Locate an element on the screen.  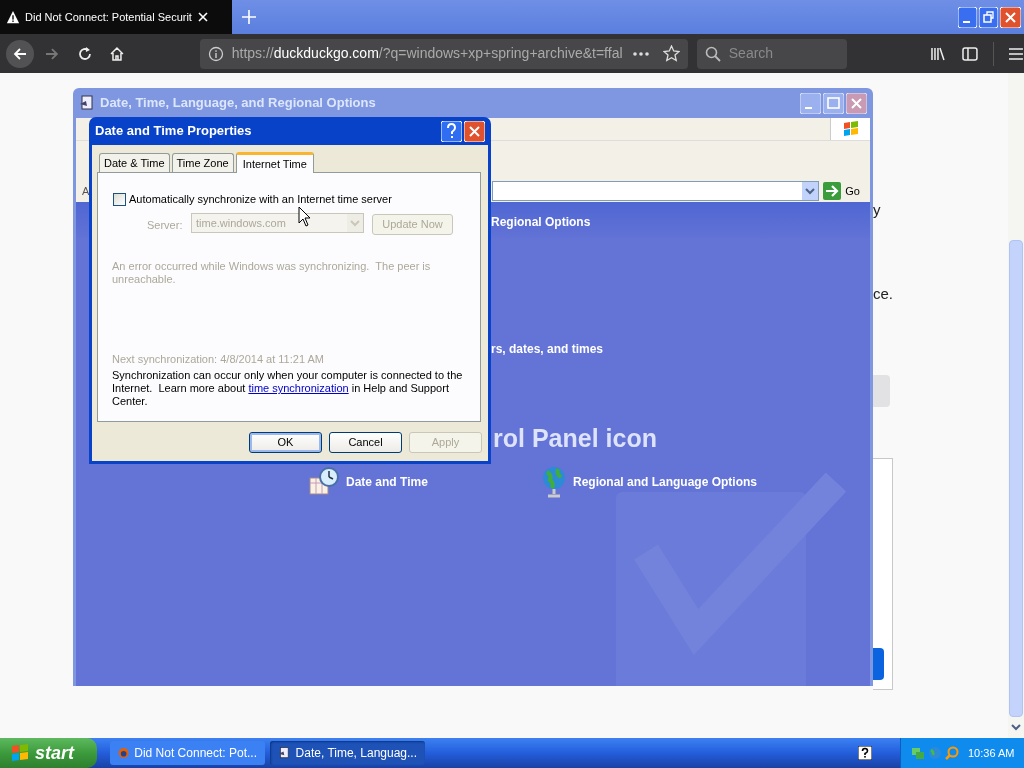
more-icon is located at coordinates (640, 53).